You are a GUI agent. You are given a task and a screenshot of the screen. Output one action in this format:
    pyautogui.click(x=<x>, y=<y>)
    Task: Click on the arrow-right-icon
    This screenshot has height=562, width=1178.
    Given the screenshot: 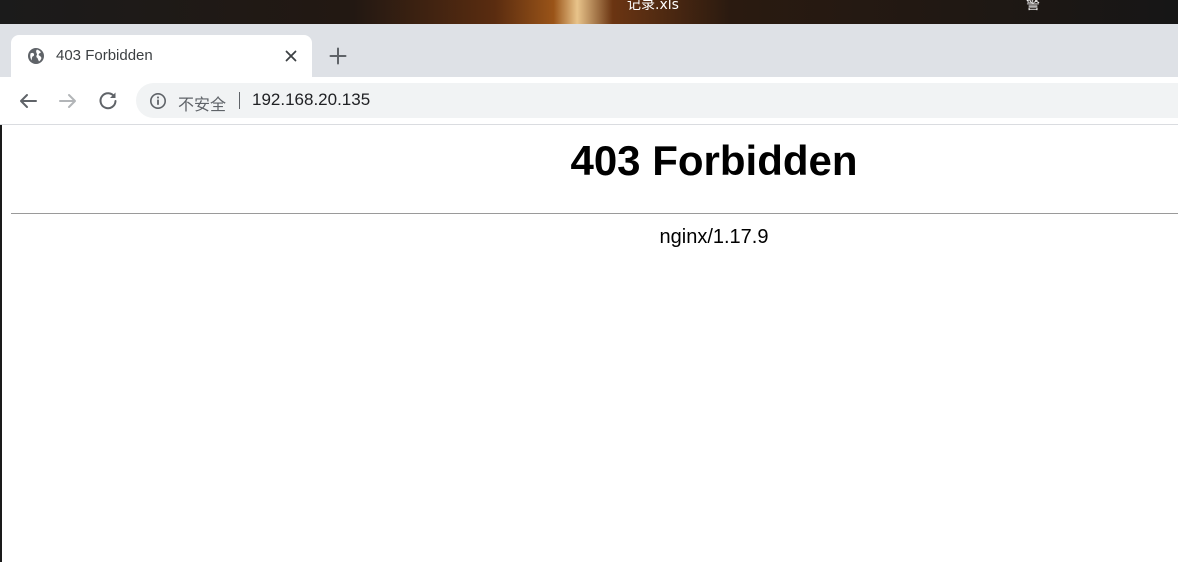 What is the action you would take?
    pyautogui.click(x=68, y=101)
    